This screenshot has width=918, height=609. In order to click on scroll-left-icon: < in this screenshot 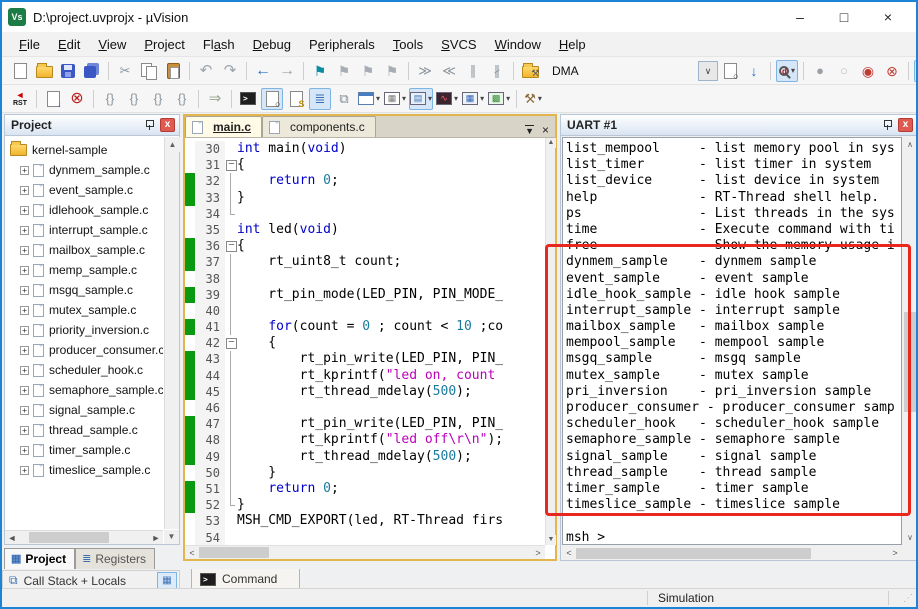, I will do `click(569, 553)`.